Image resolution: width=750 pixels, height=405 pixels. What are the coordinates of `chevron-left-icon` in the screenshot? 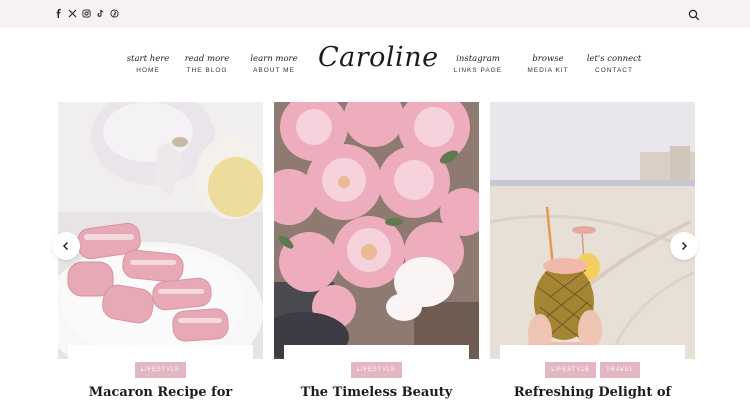 It's located at (65, 246).